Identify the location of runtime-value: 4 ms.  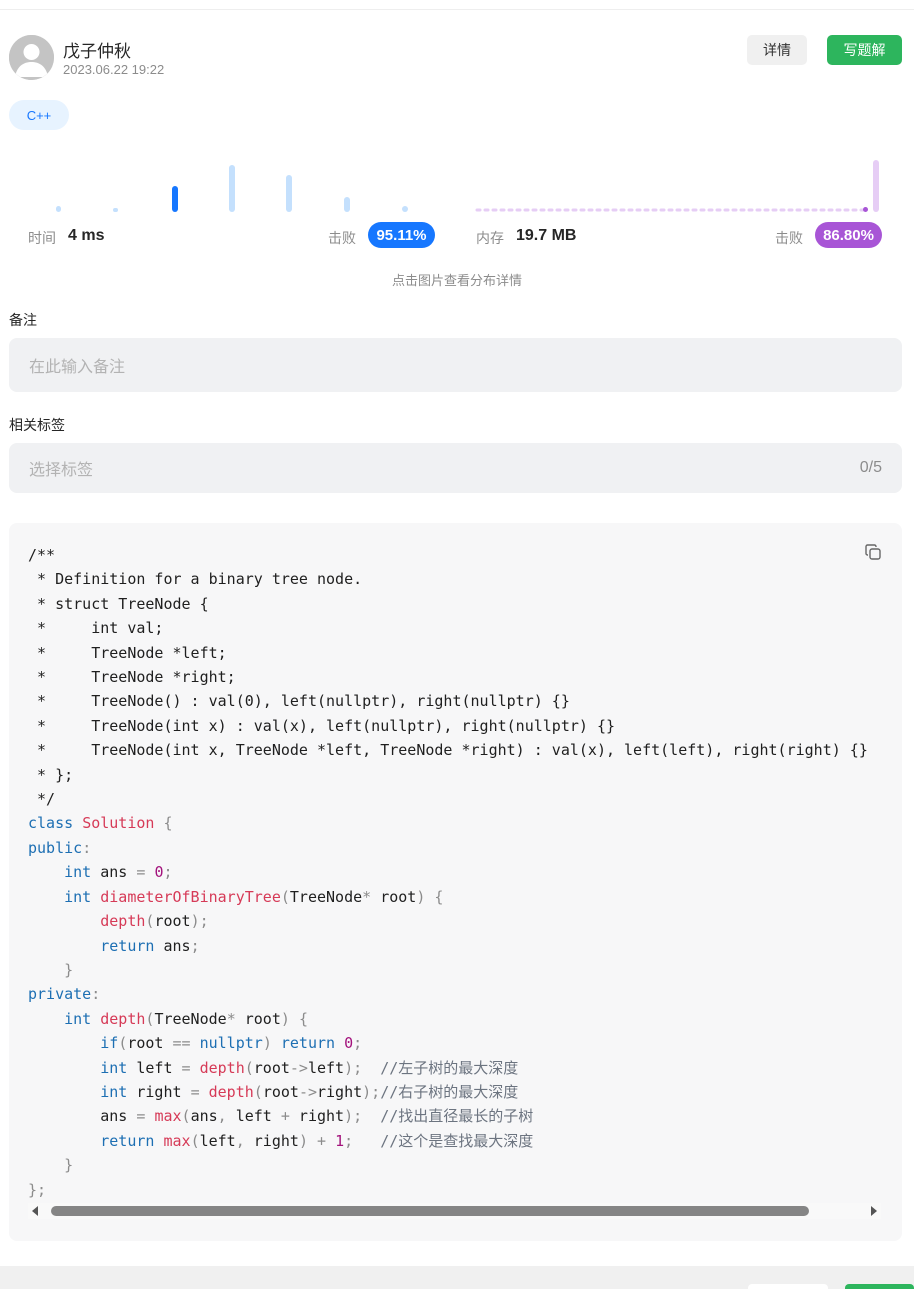
(86, 235).